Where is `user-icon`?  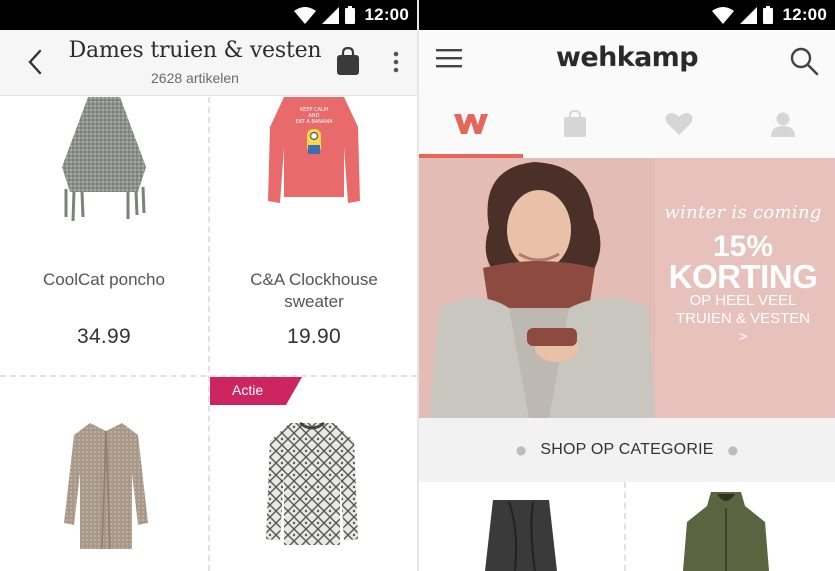 user-icon is located at coordinates (783, 124).